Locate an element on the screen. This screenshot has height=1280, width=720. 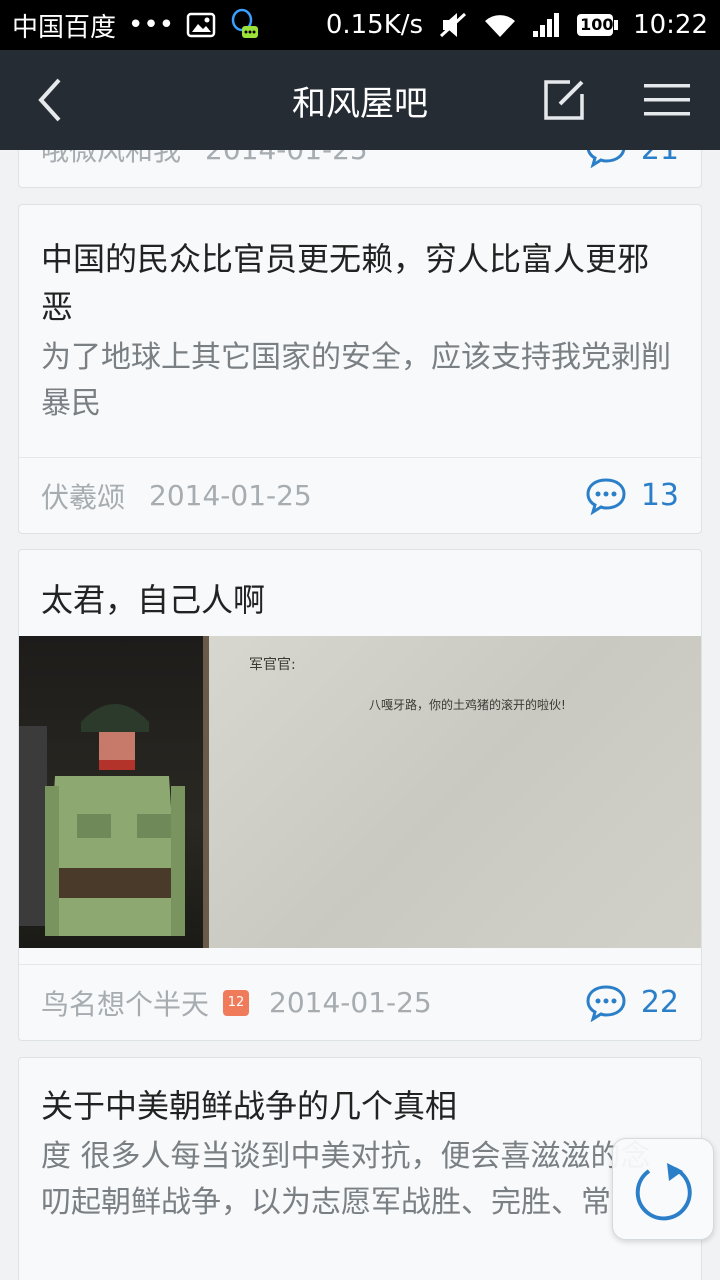
refresh-button is located at coordinates (663, 1189).